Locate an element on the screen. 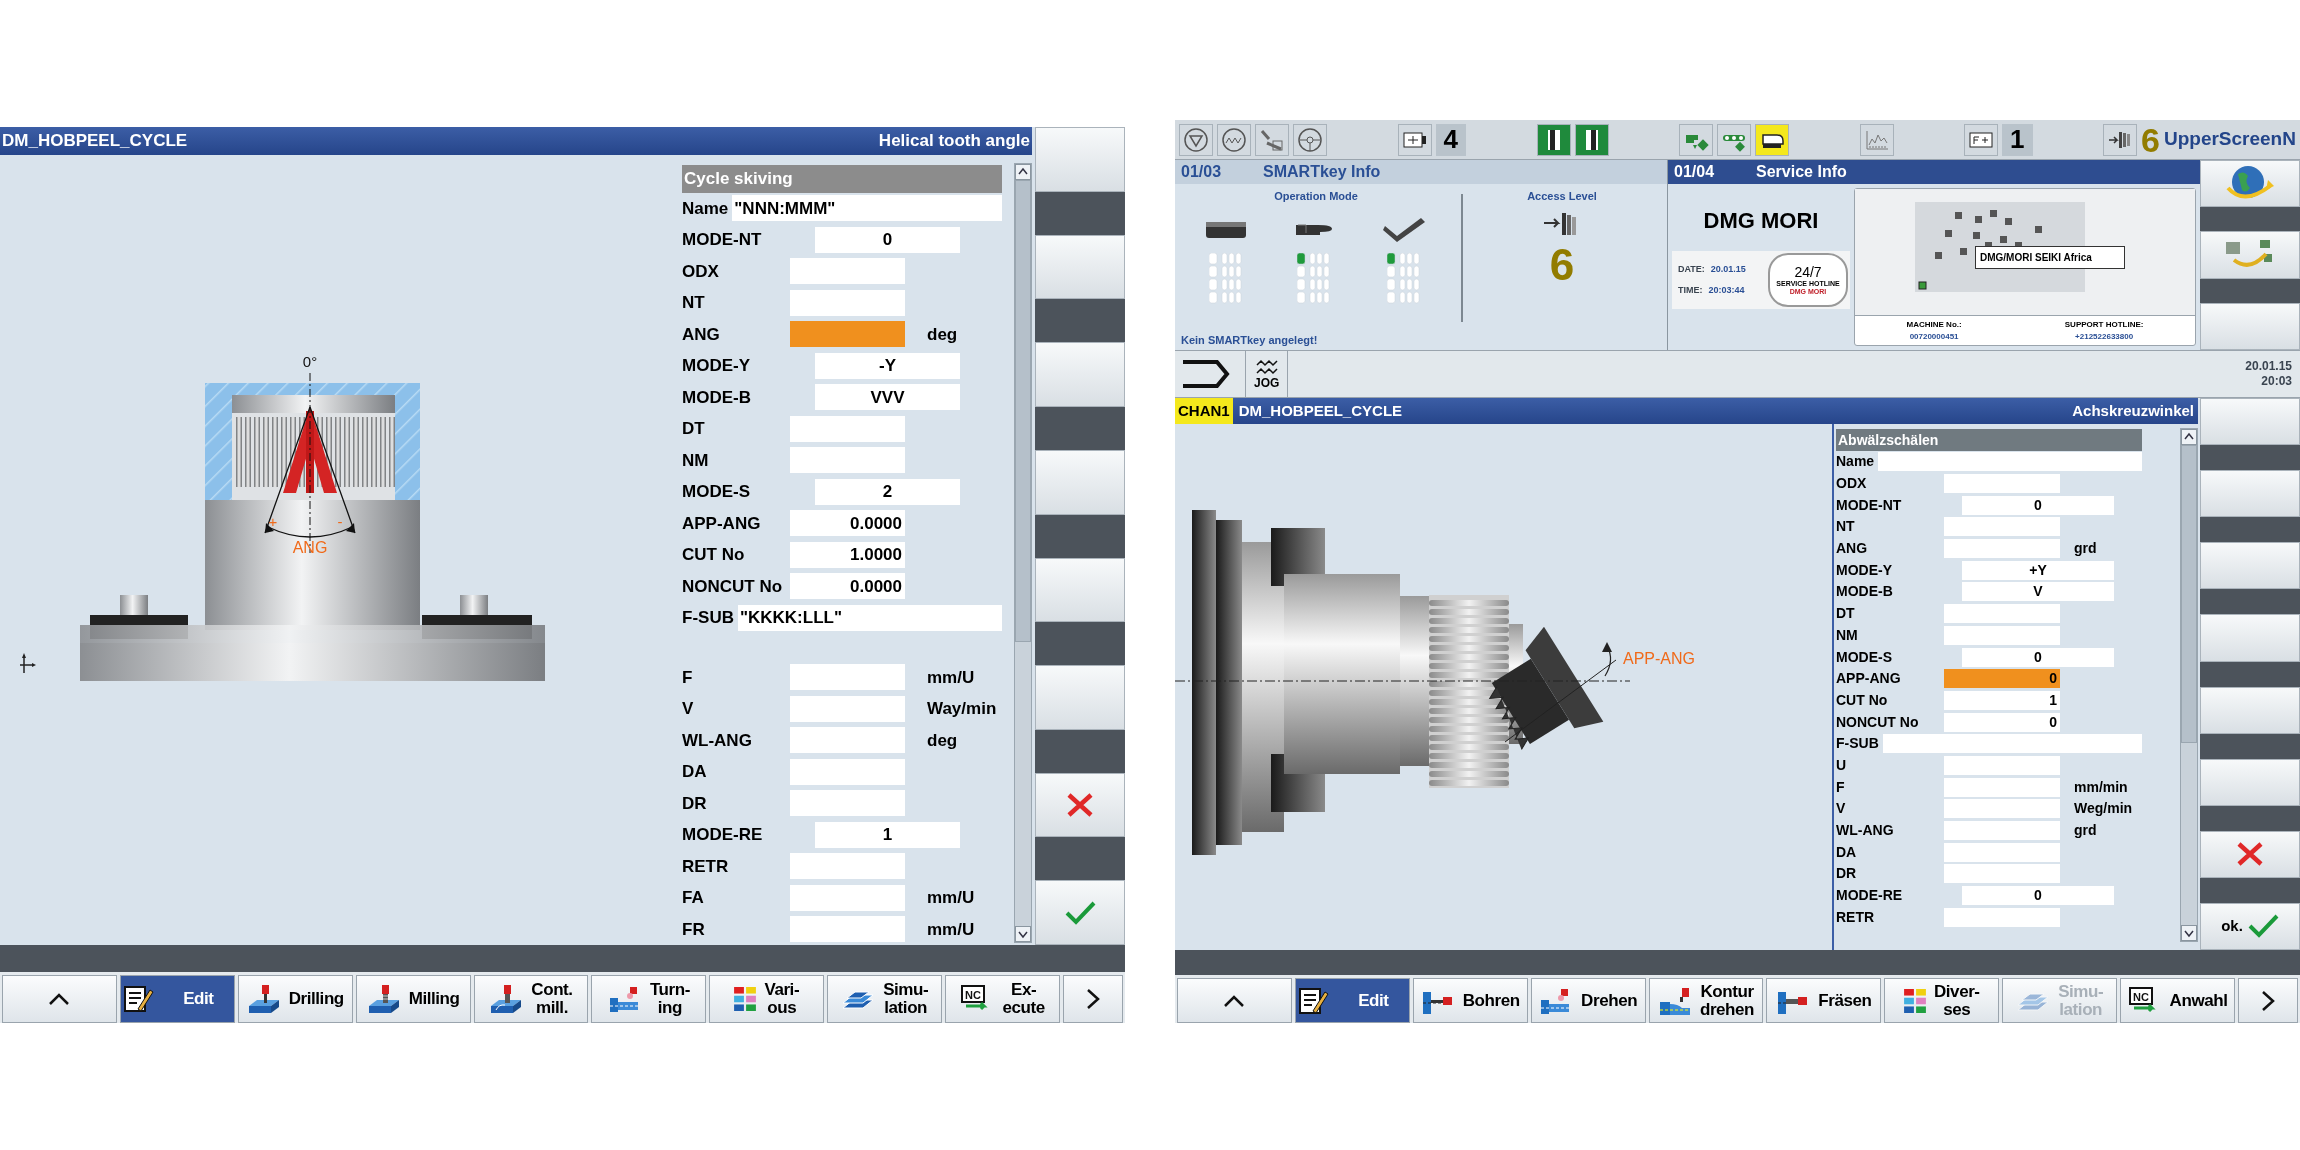  ok-button: ok. is located at coordinates (2250, 926).